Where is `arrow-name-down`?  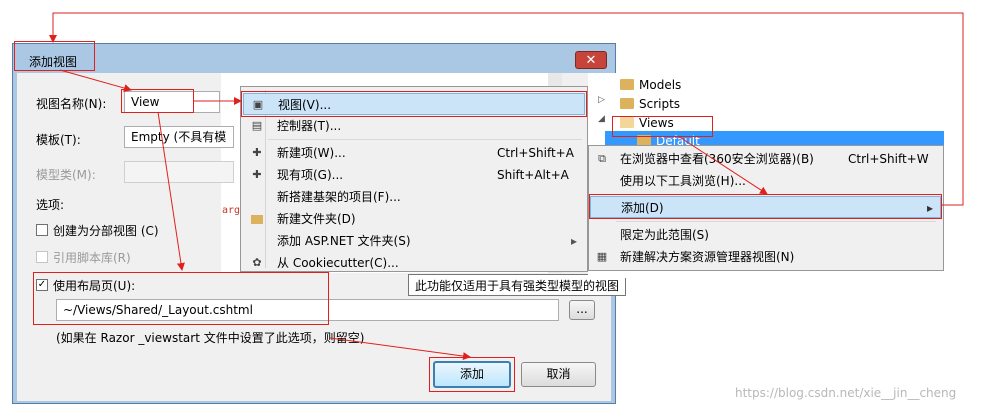 arrow-name-down is located at coordinates (171, 191).